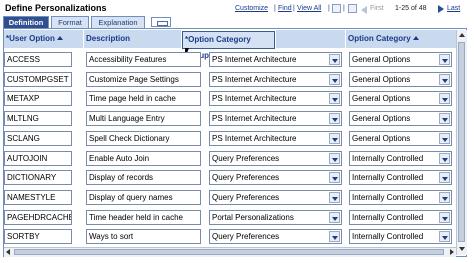 The image size is (474, 263). I want to click on select-value: PS Internet Architecture, so click(254, 99).